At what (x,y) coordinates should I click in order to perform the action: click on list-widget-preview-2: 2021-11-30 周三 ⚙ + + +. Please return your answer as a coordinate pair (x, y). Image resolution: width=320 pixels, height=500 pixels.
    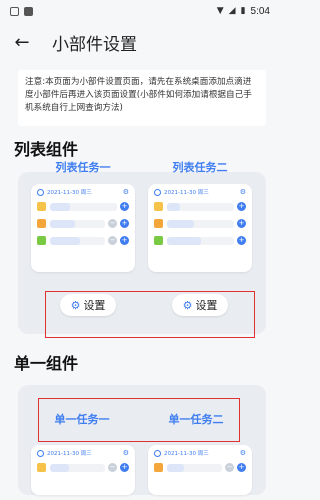
    Looking at the image, I should click on (200, 228).